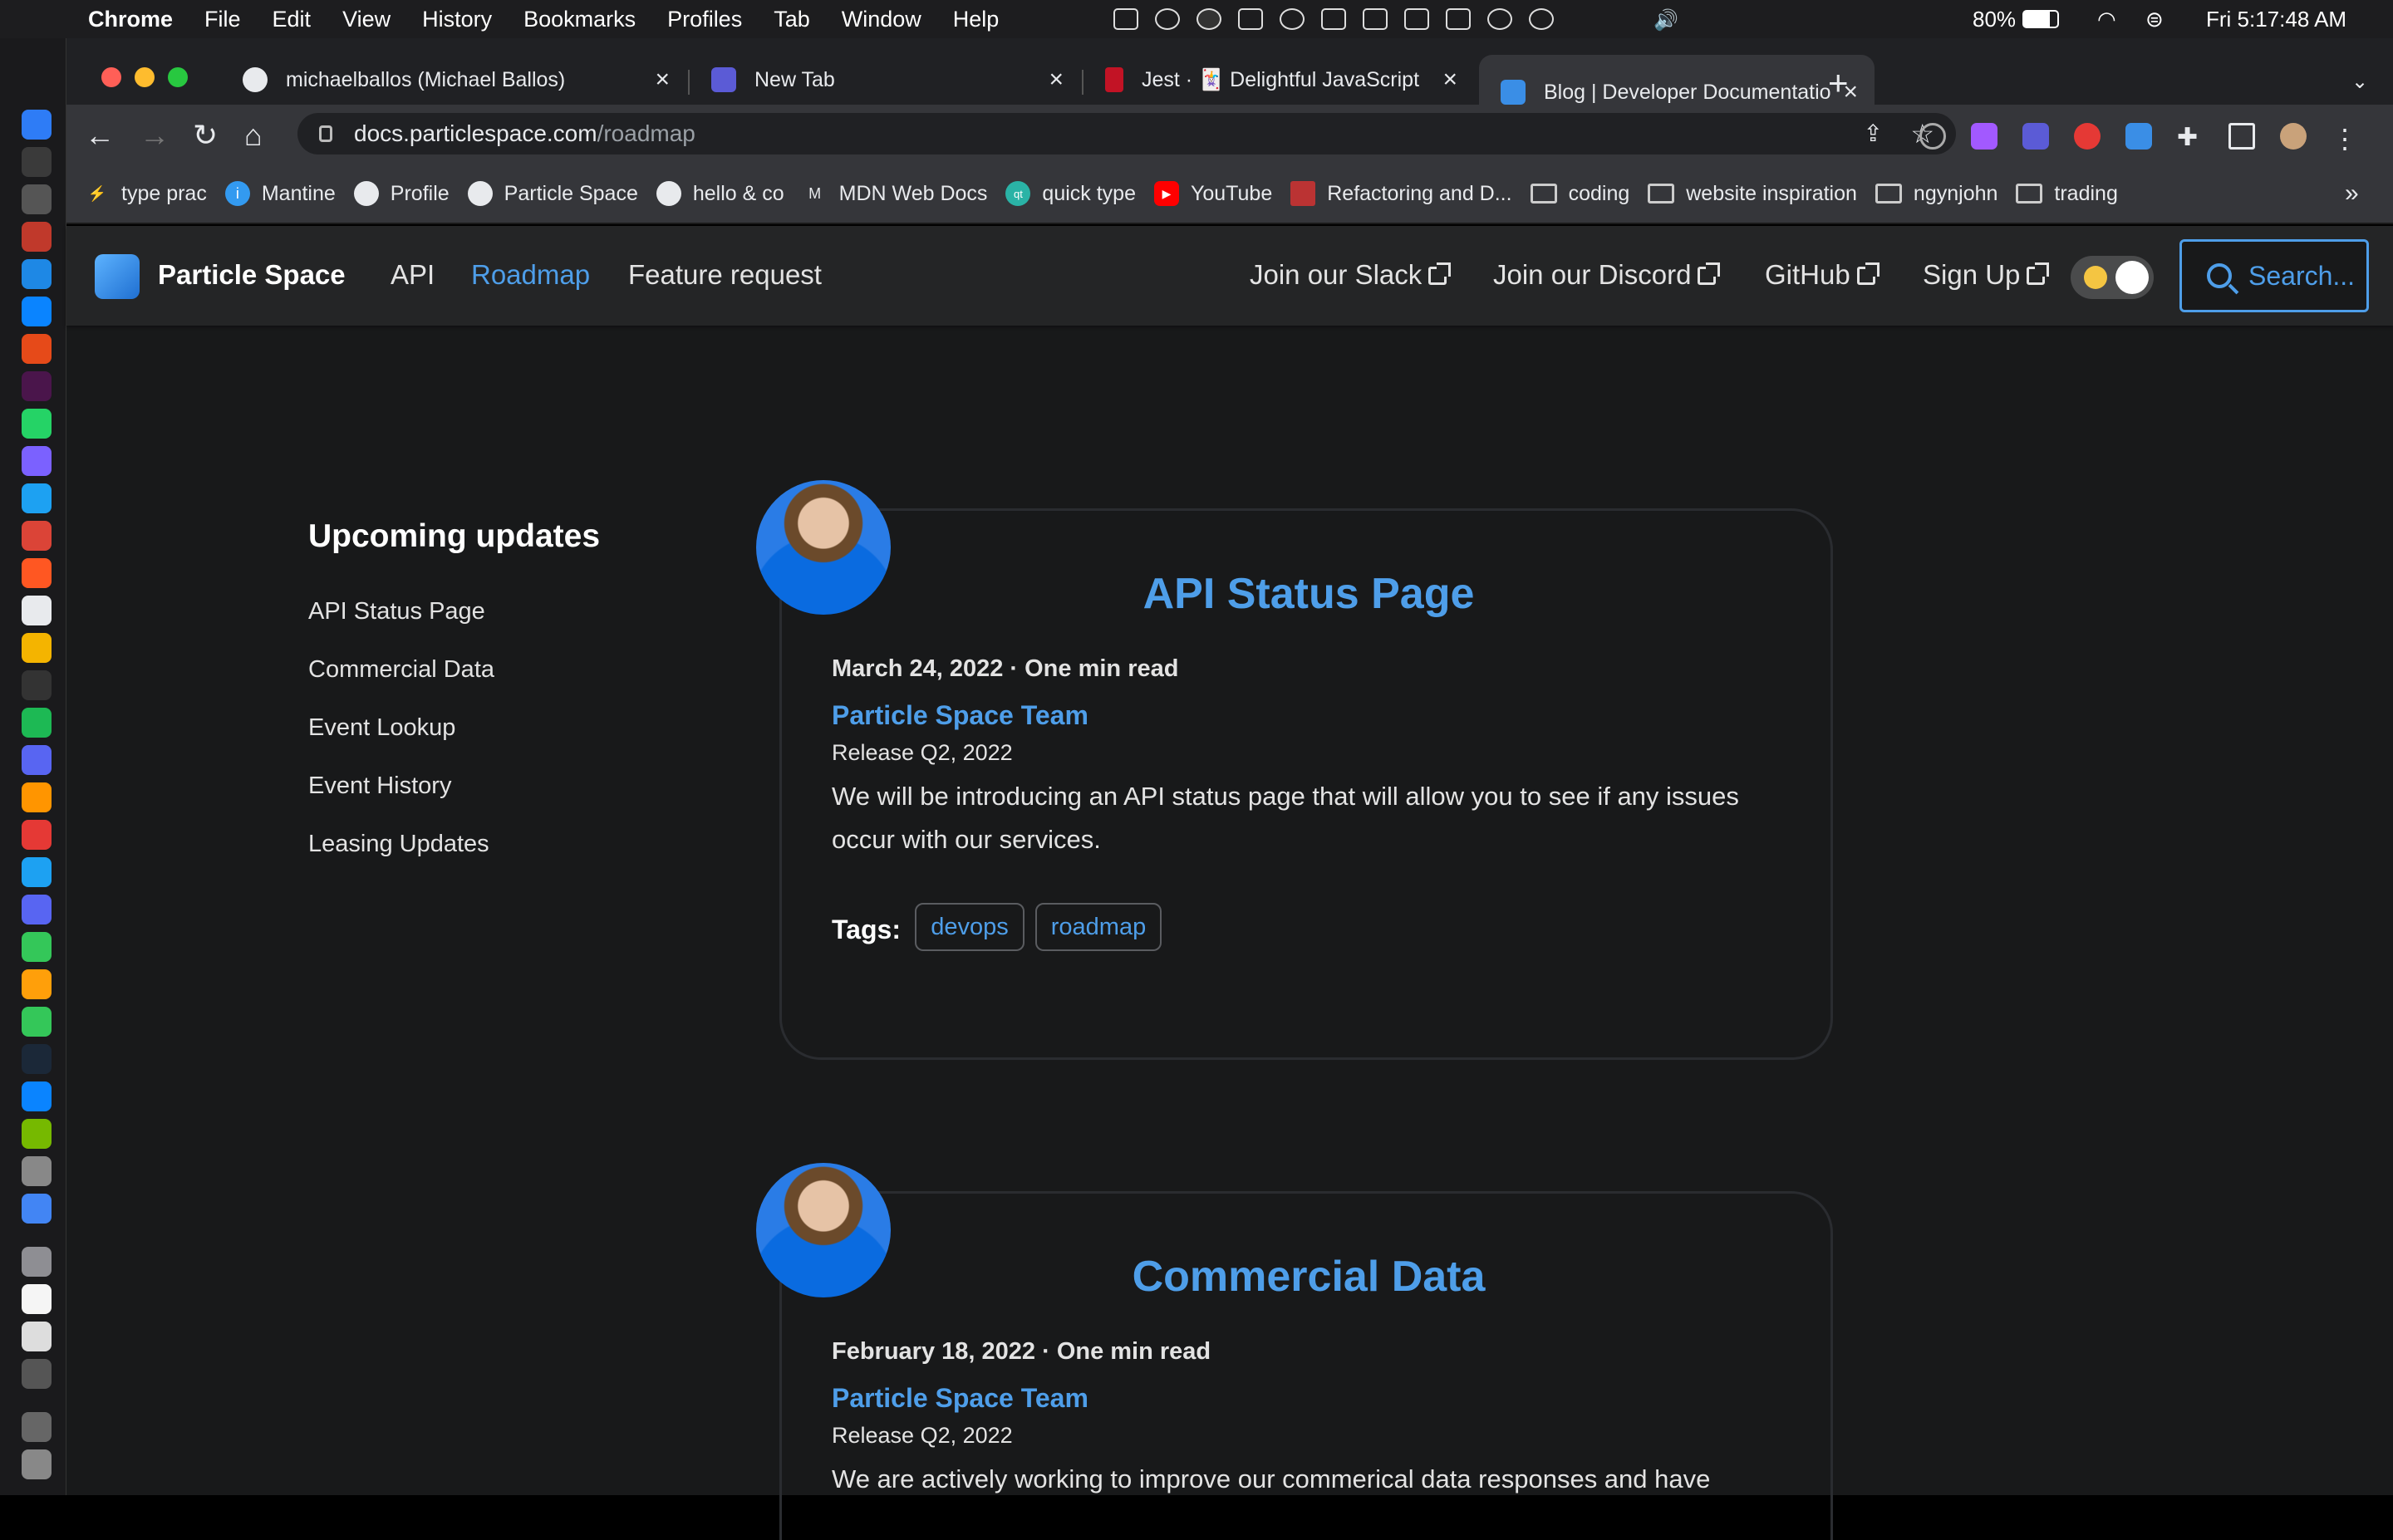  Describe the element at coordinates (366, 19) in the screenshot. I see `menu-view: View` at that location.